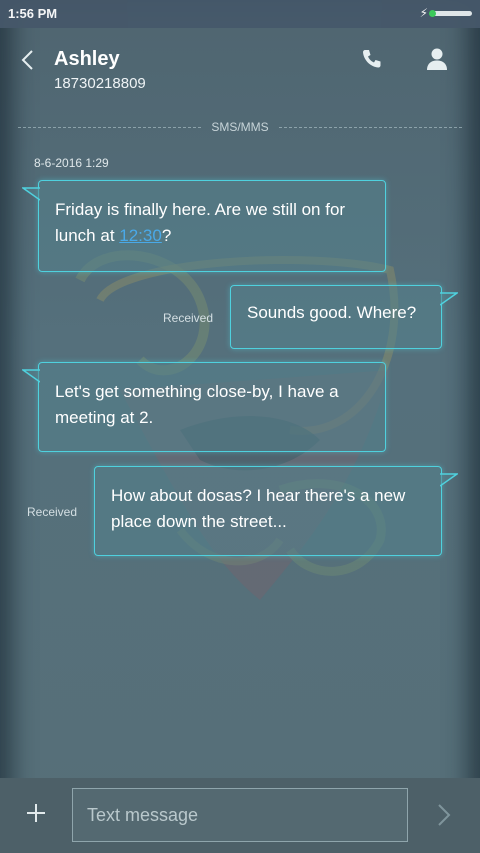 This screenshot has width=480, height=853. I want to click on status-indicators: ⚡, so click(446, 13).